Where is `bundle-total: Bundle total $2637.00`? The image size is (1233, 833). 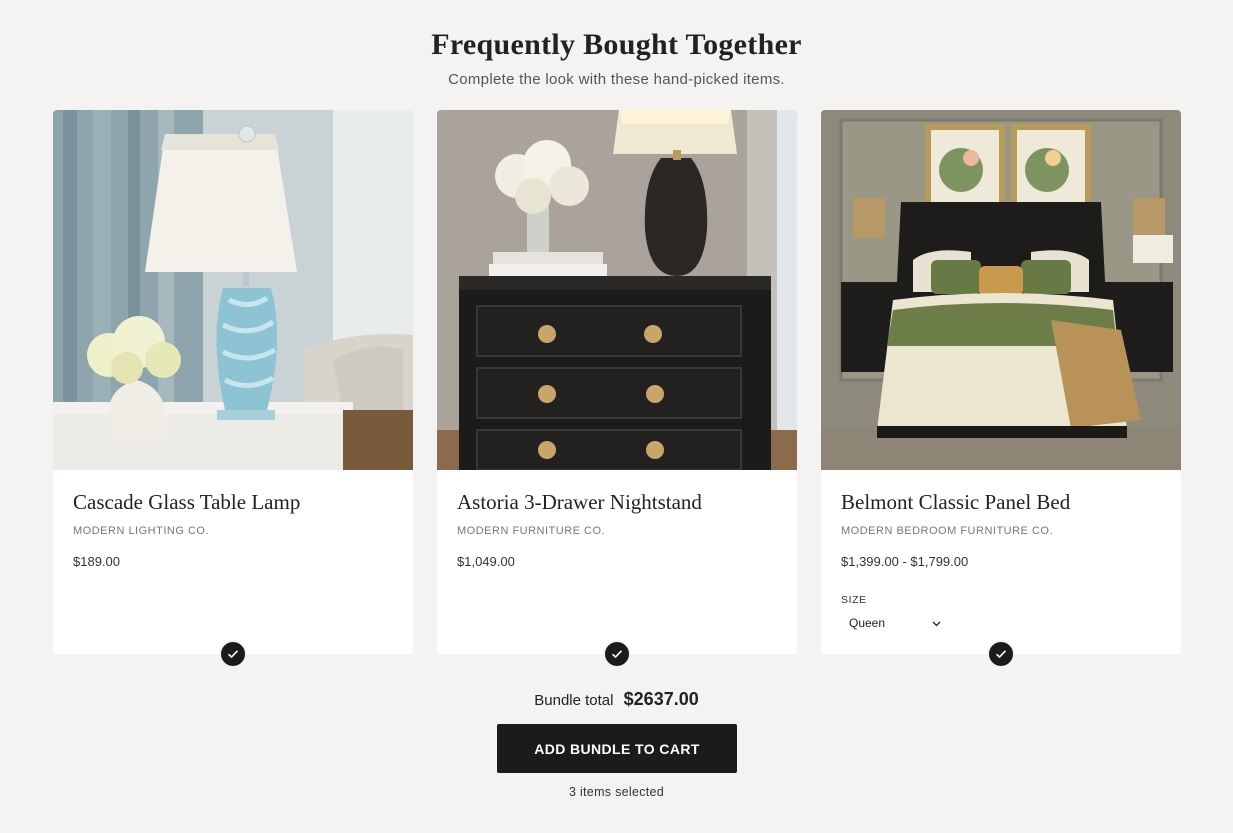 bundle-total: Bundle total $2637.00 is located at coordinates (616, 699).